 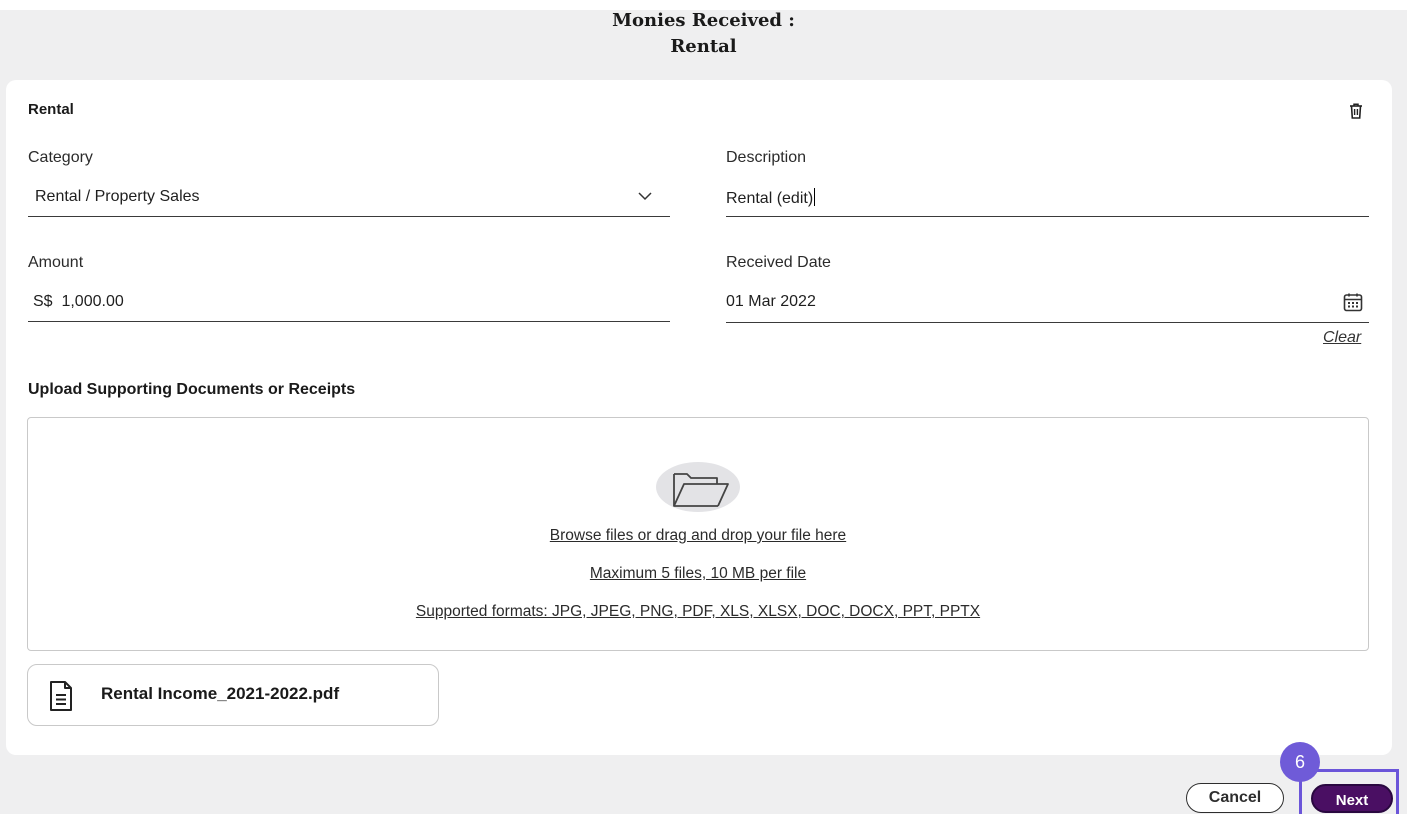 I want to click on category-value: Rental / Property Sales, so click(x=117, y=196).